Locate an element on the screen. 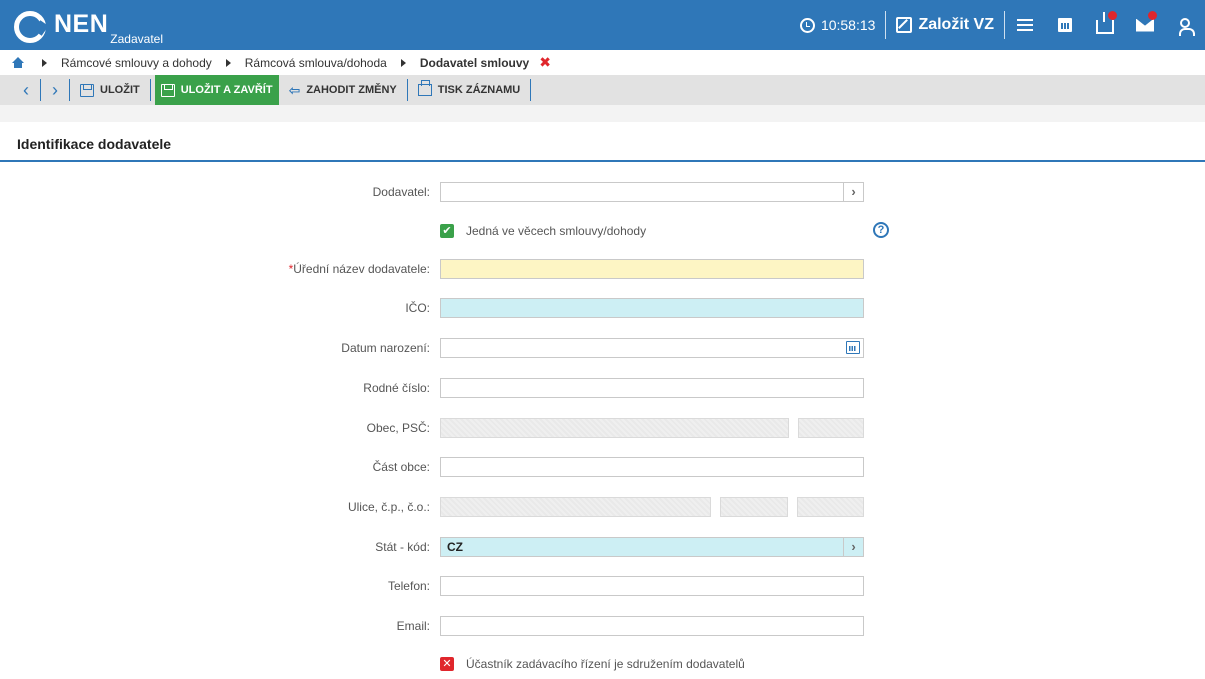  form-row-datum-narozeni: Datum narození: is located at coordinates (602, 348).